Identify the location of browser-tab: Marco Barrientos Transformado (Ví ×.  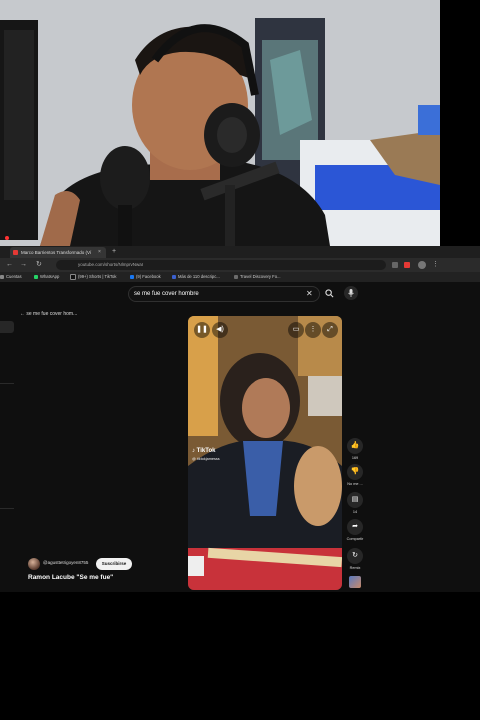
(58, 252).